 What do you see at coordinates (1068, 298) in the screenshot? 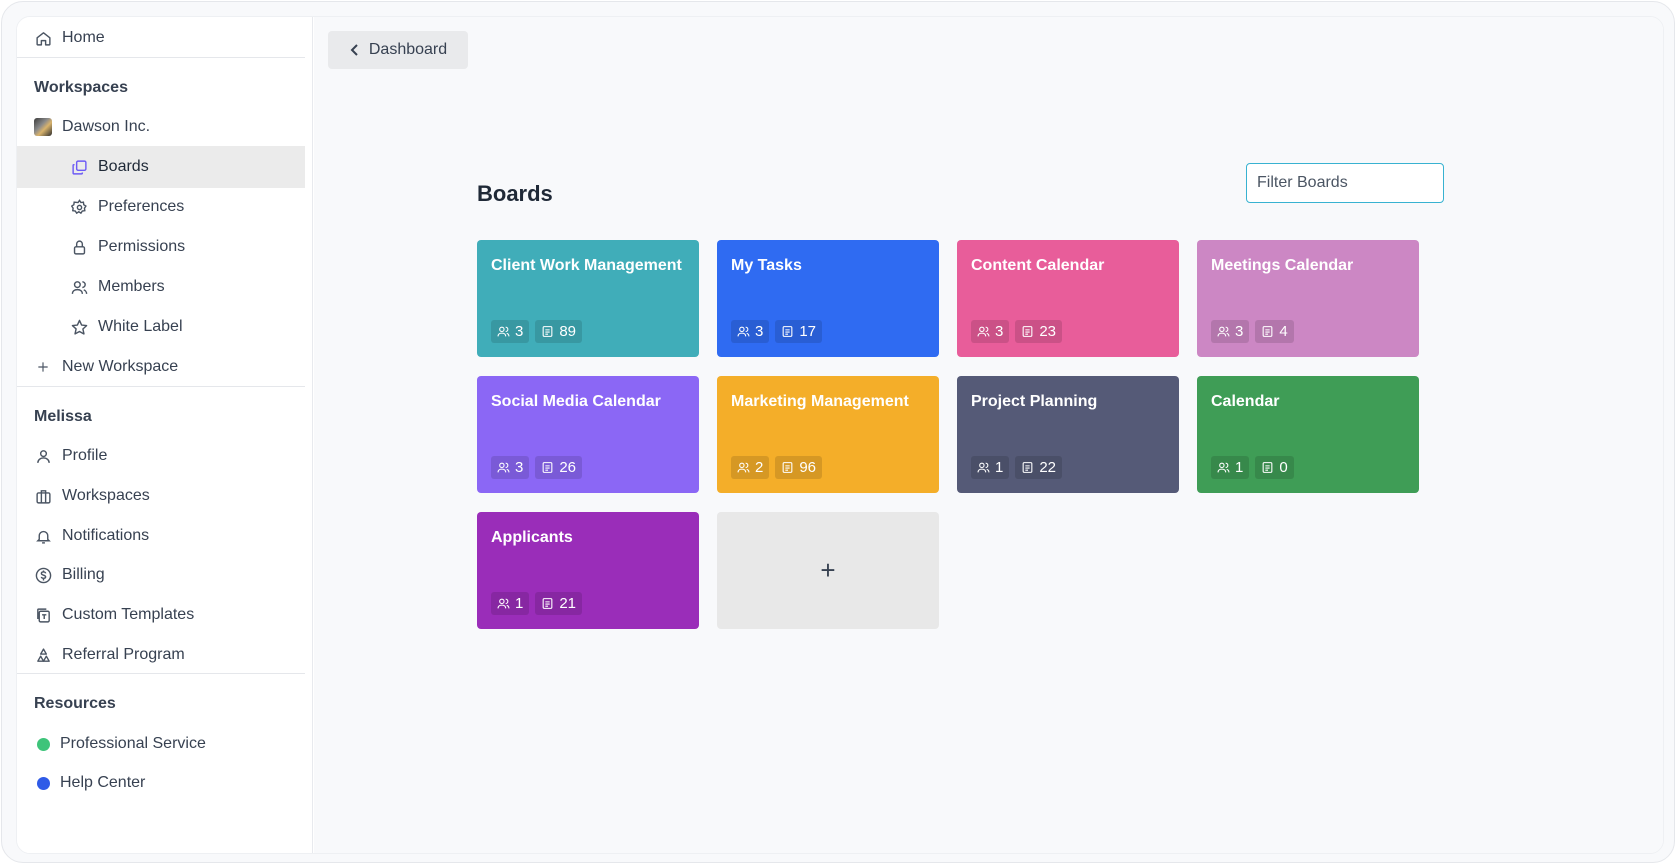
I see `board-card: Content Calendar 3 23` at bounding box center [1068, 298].